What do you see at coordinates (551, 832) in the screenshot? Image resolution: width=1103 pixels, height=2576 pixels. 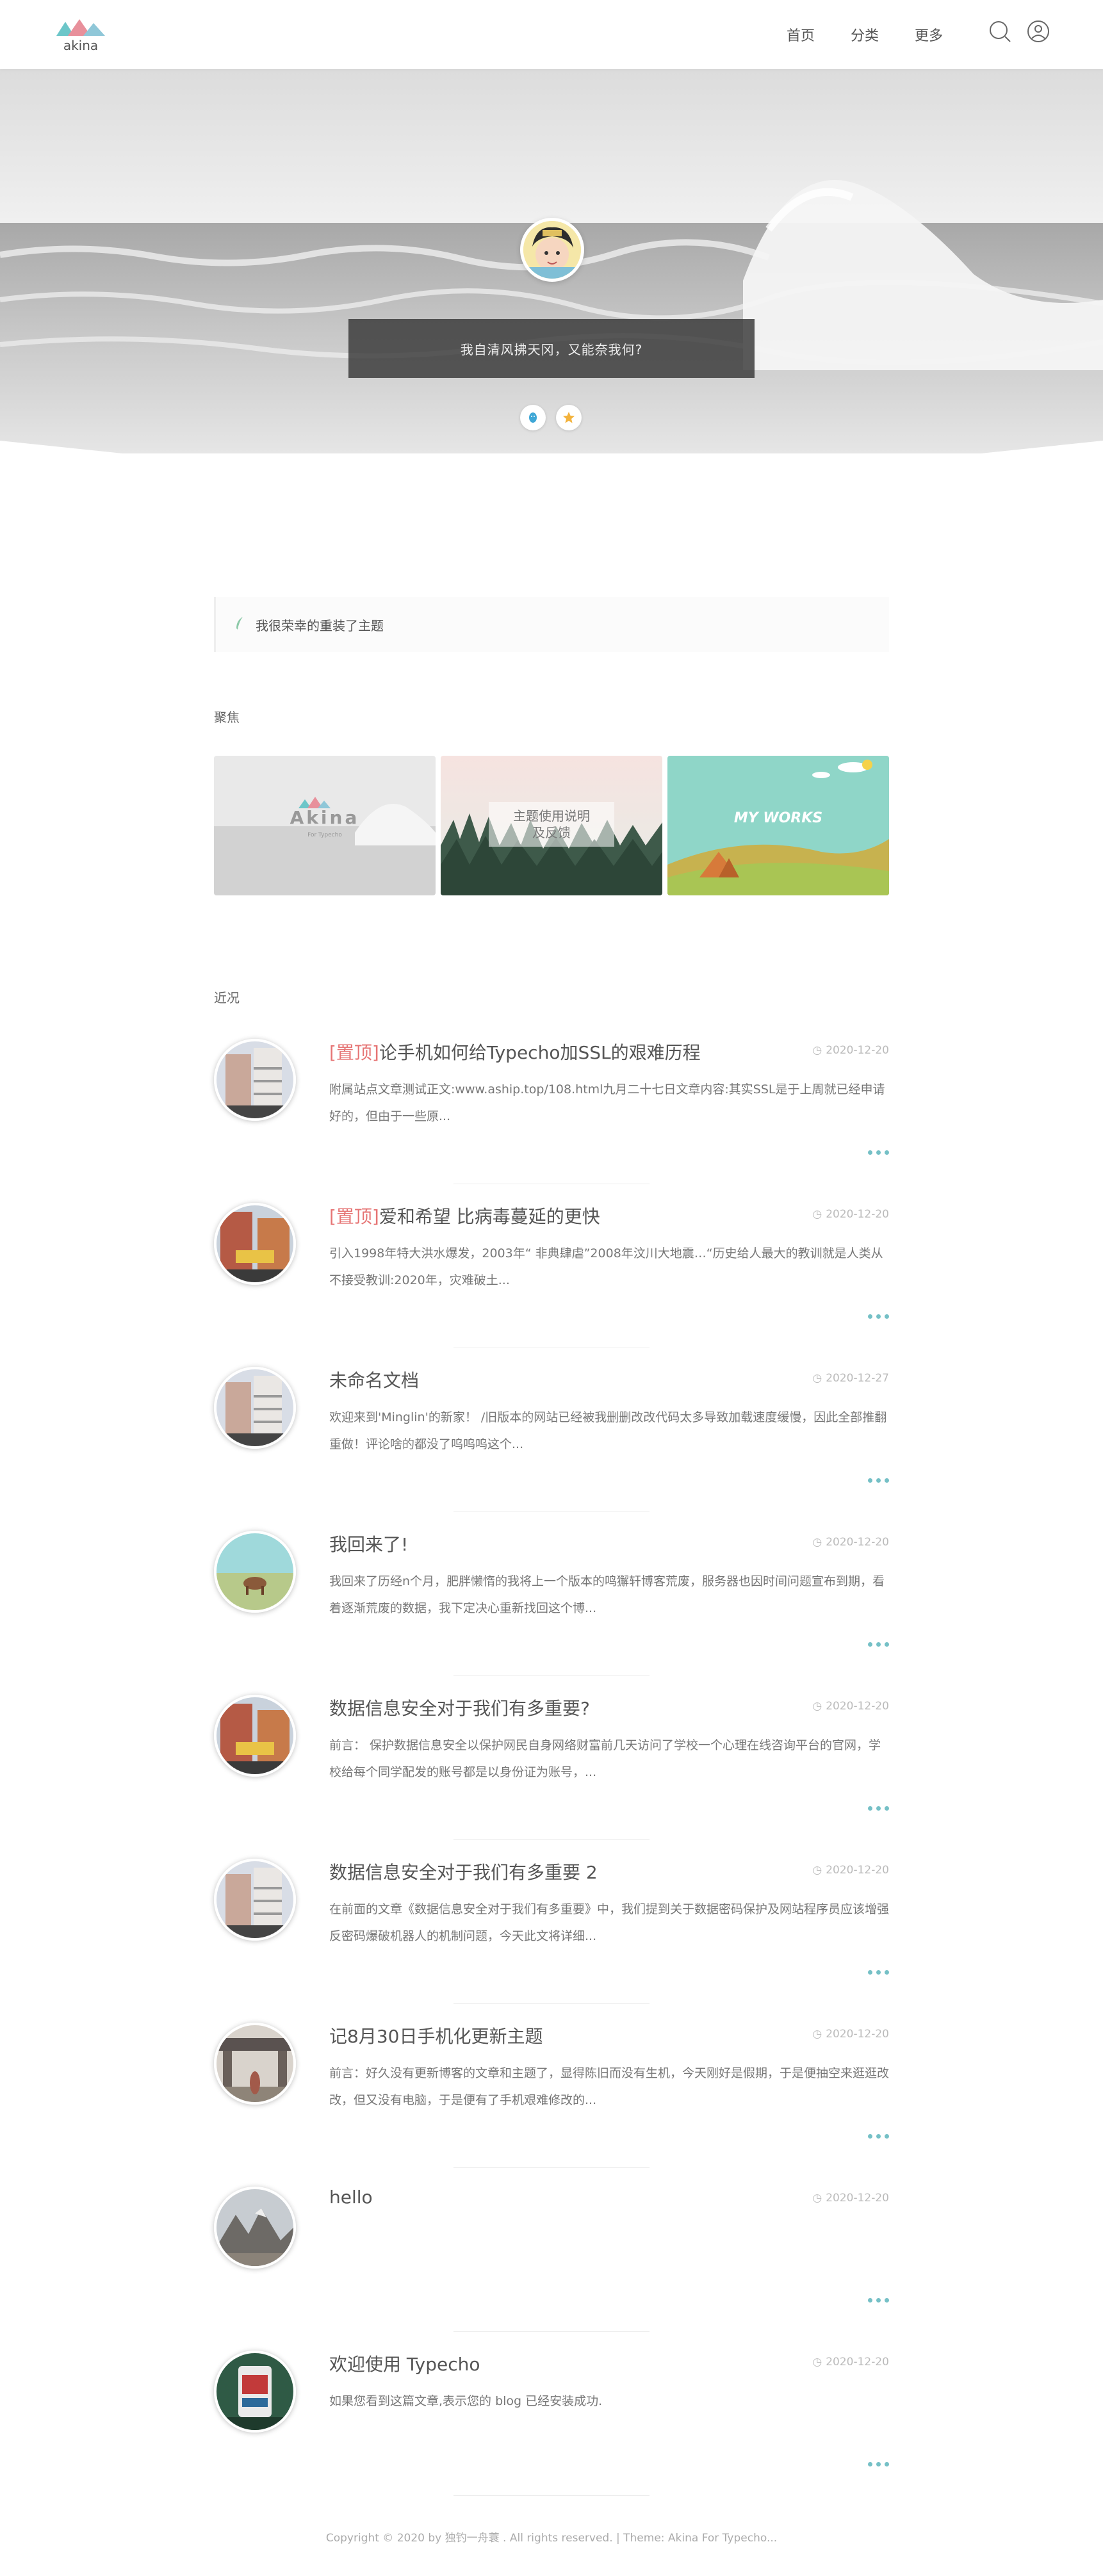 I see `feature-usage-subtitle: 及反馈` at bounding box center [551, 832].